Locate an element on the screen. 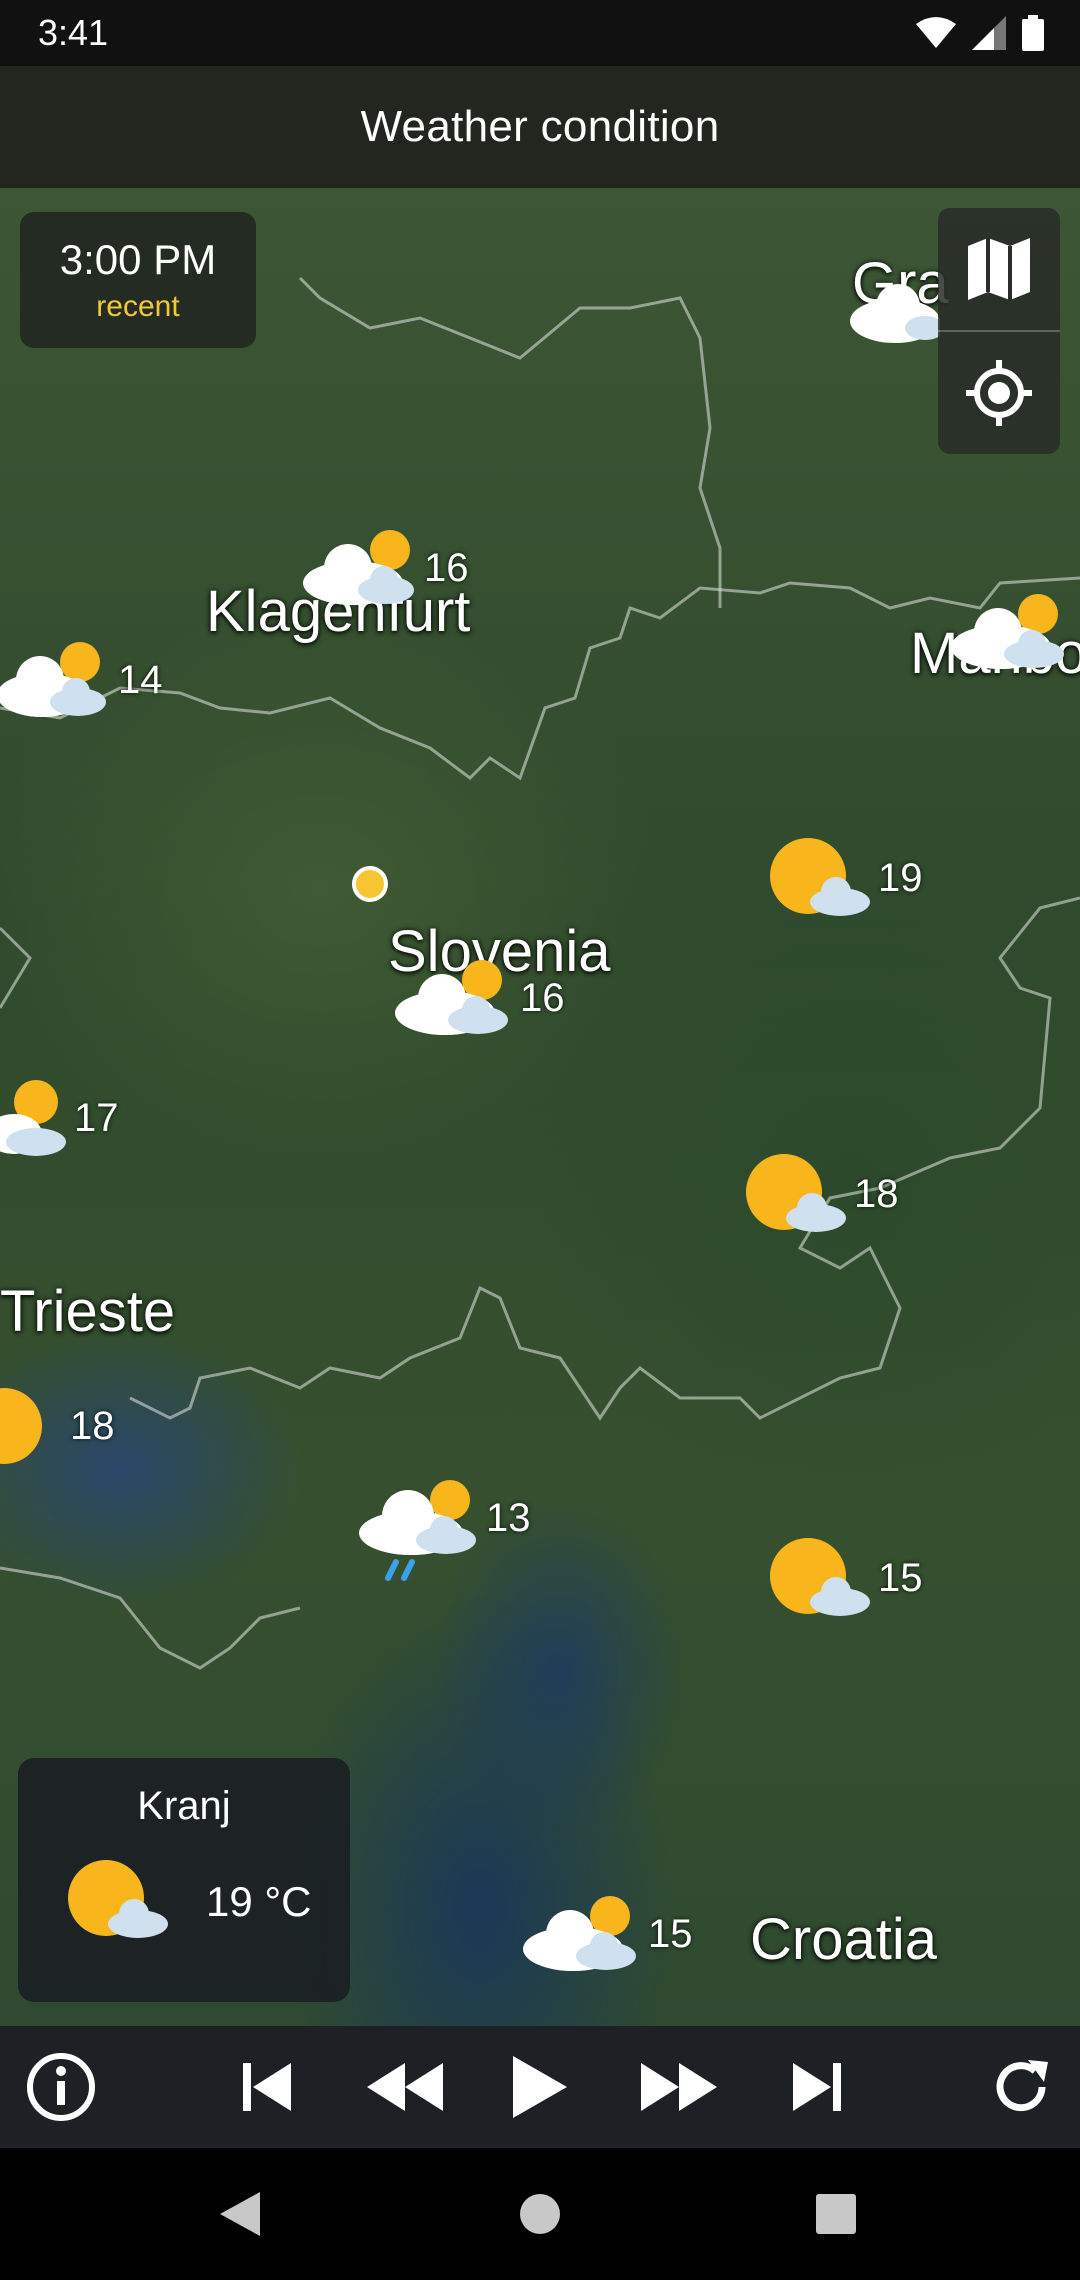 This screenshot has width=1080, height=2280. home-icon is located at coordinates (540, 2214).